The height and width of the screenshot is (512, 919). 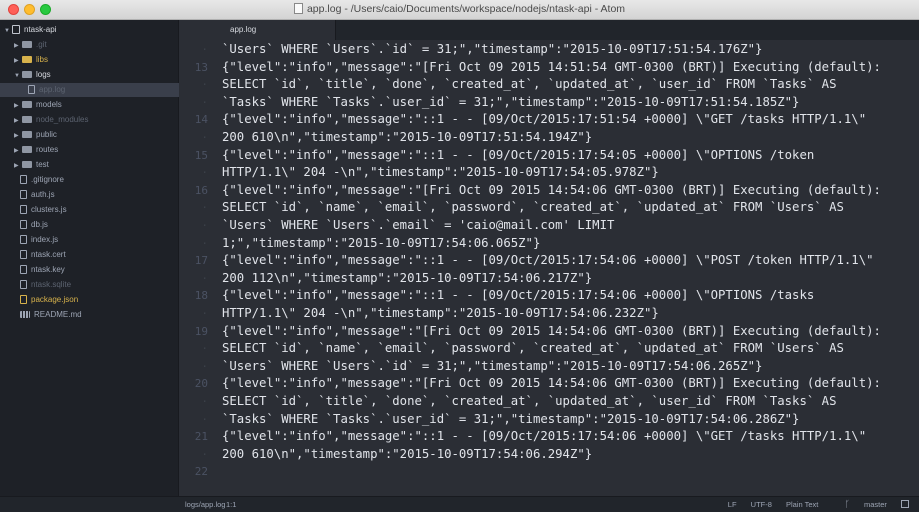 I want to click on tree-item-ntask-sqlite: ntask.sqlite, so click(x=89, y=285).